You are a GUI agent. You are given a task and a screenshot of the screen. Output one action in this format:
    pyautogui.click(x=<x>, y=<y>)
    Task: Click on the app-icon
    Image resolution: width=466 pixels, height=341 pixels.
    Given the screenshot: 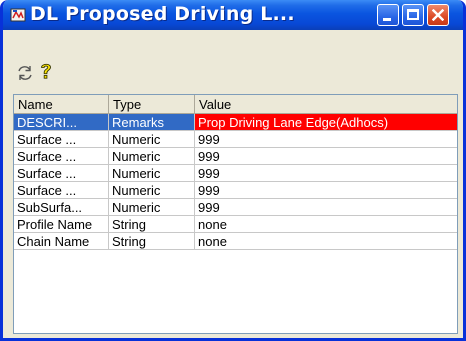 What is the action you would take?
    pyautogui.click(x=18, y=15)
    